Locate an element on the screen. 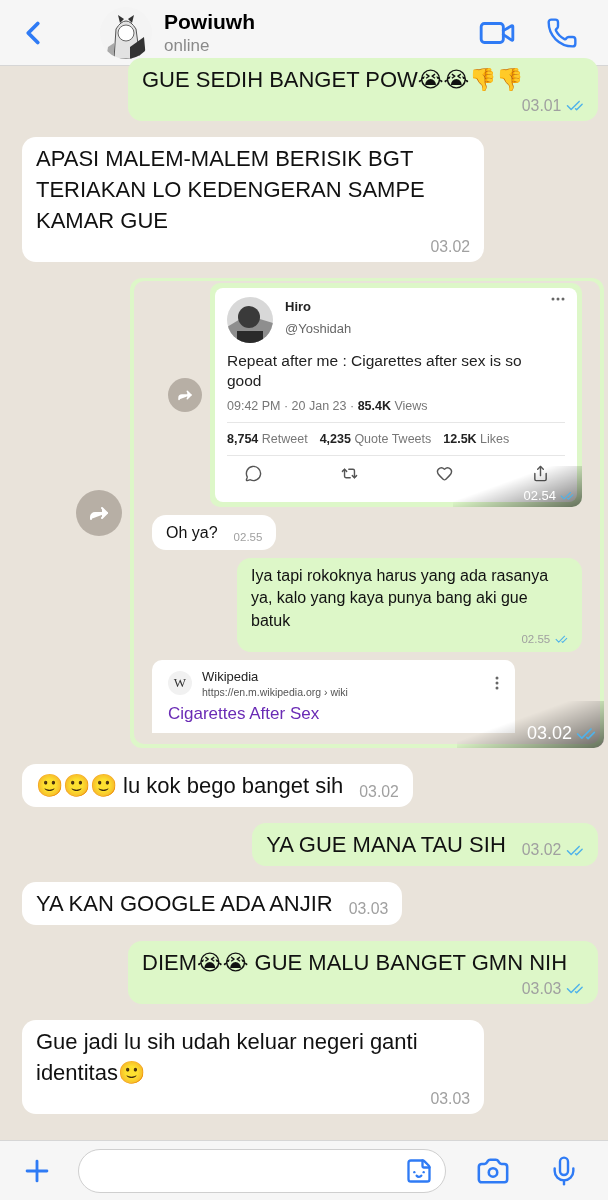  tweet-stat: 12.5K Likes is located at coordinates (476, 439).